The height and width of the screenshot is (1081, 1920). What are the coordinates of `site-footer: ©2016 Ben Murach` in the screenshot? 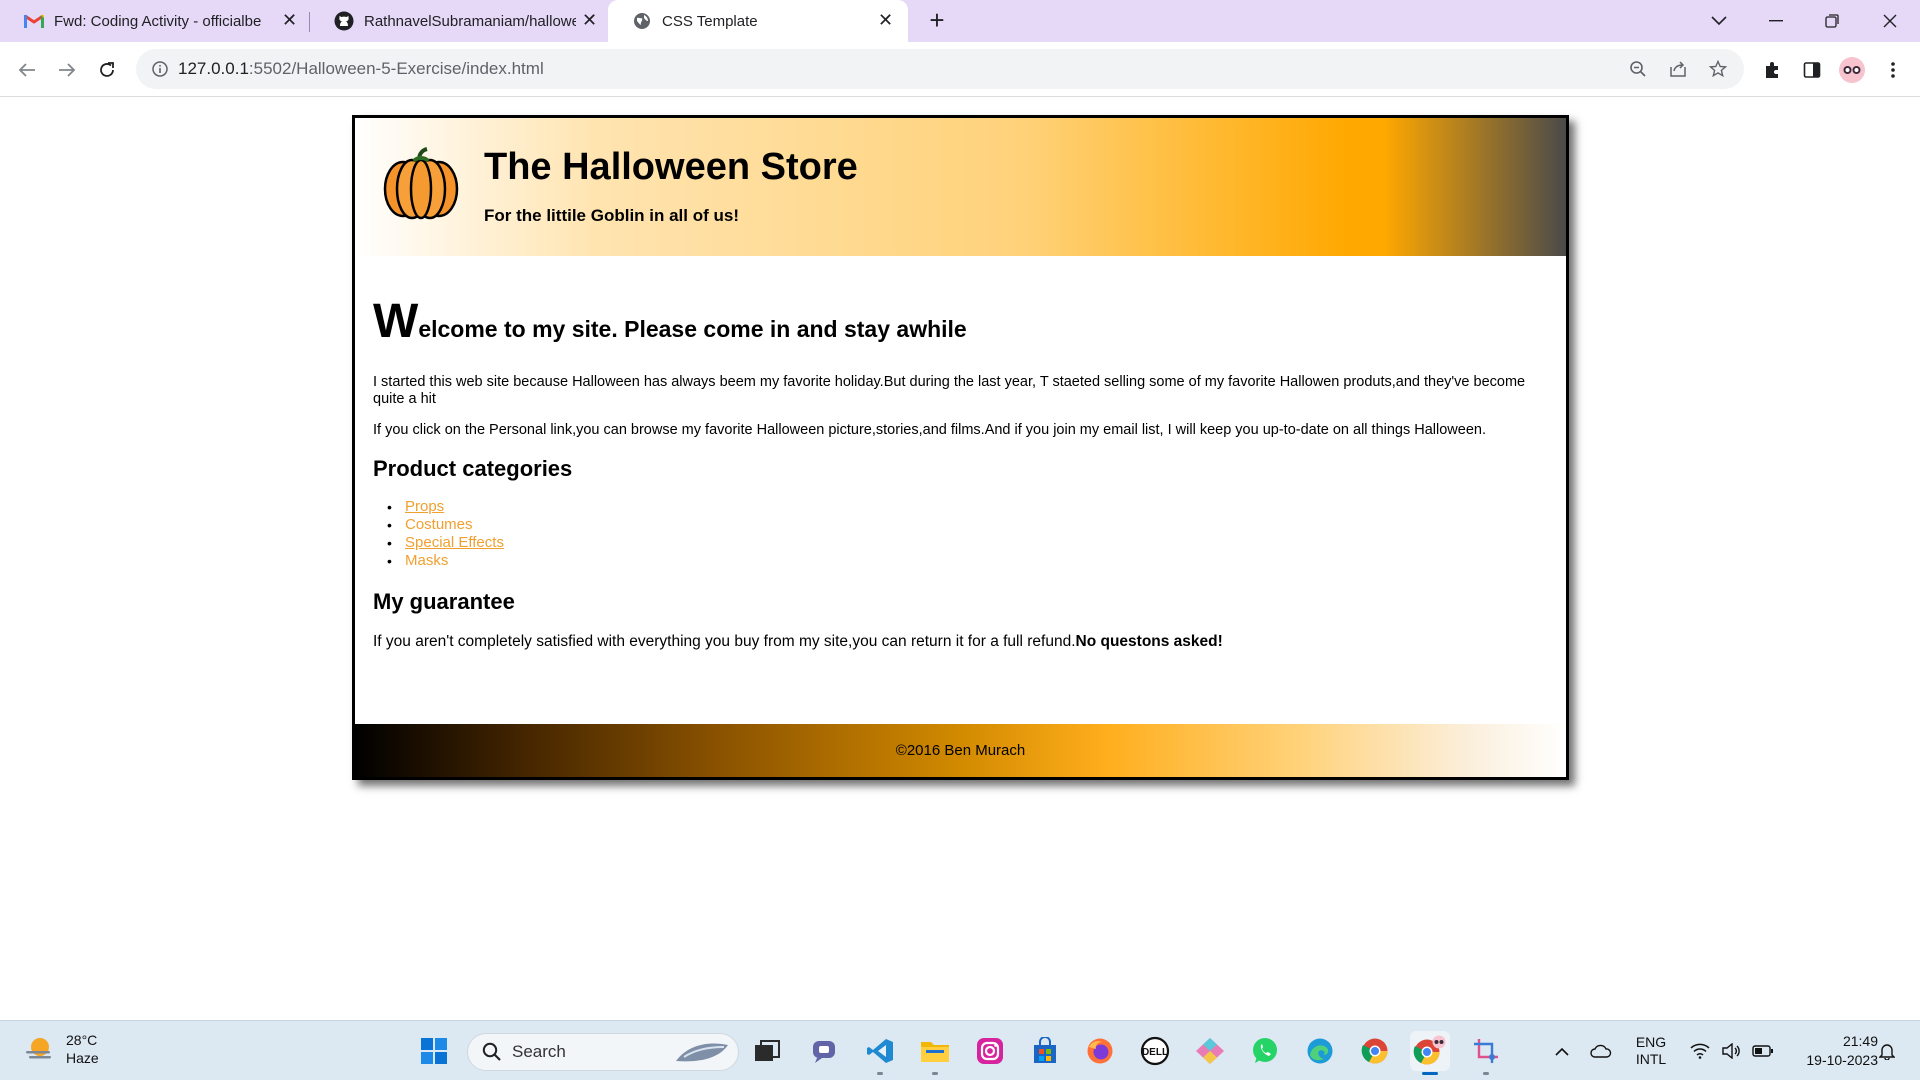 It's located at (960, 750).